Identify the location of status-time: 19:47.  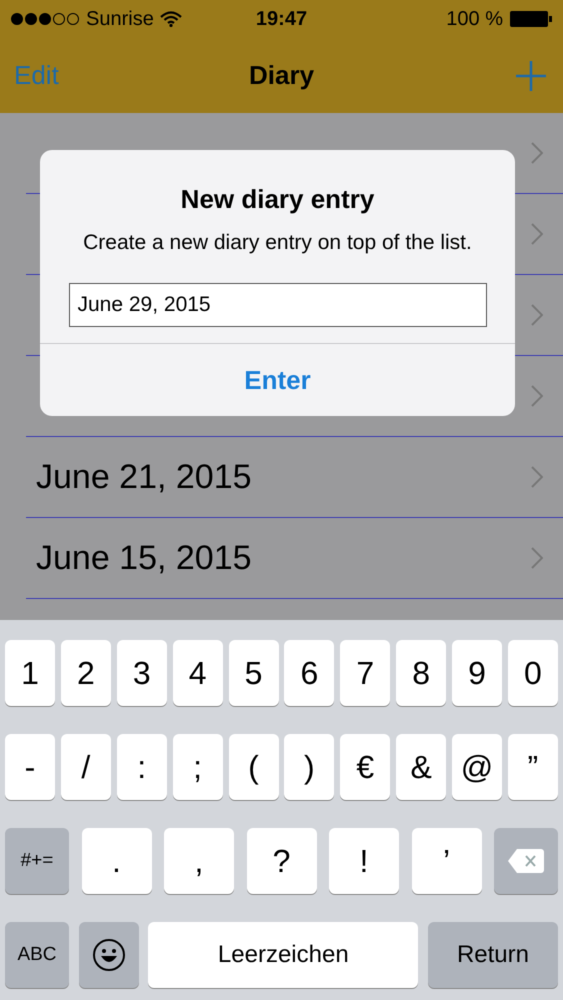
(282, 19).